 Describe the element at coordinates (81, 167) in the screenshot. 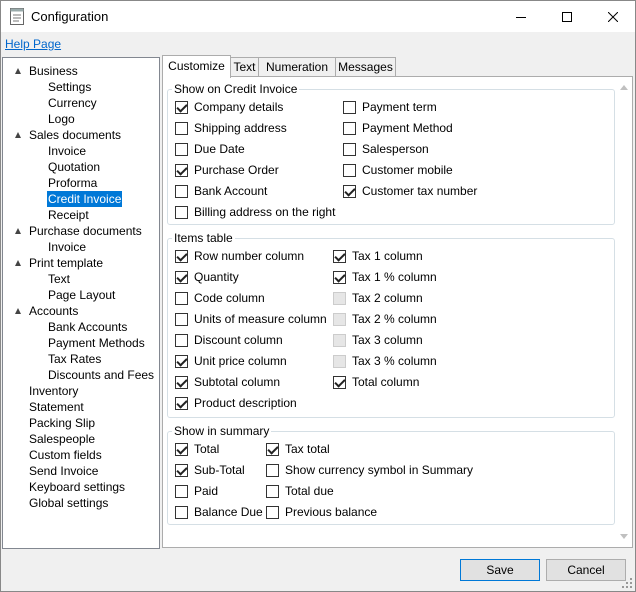

I see `tree-item-quotation: Quotation` at that location.